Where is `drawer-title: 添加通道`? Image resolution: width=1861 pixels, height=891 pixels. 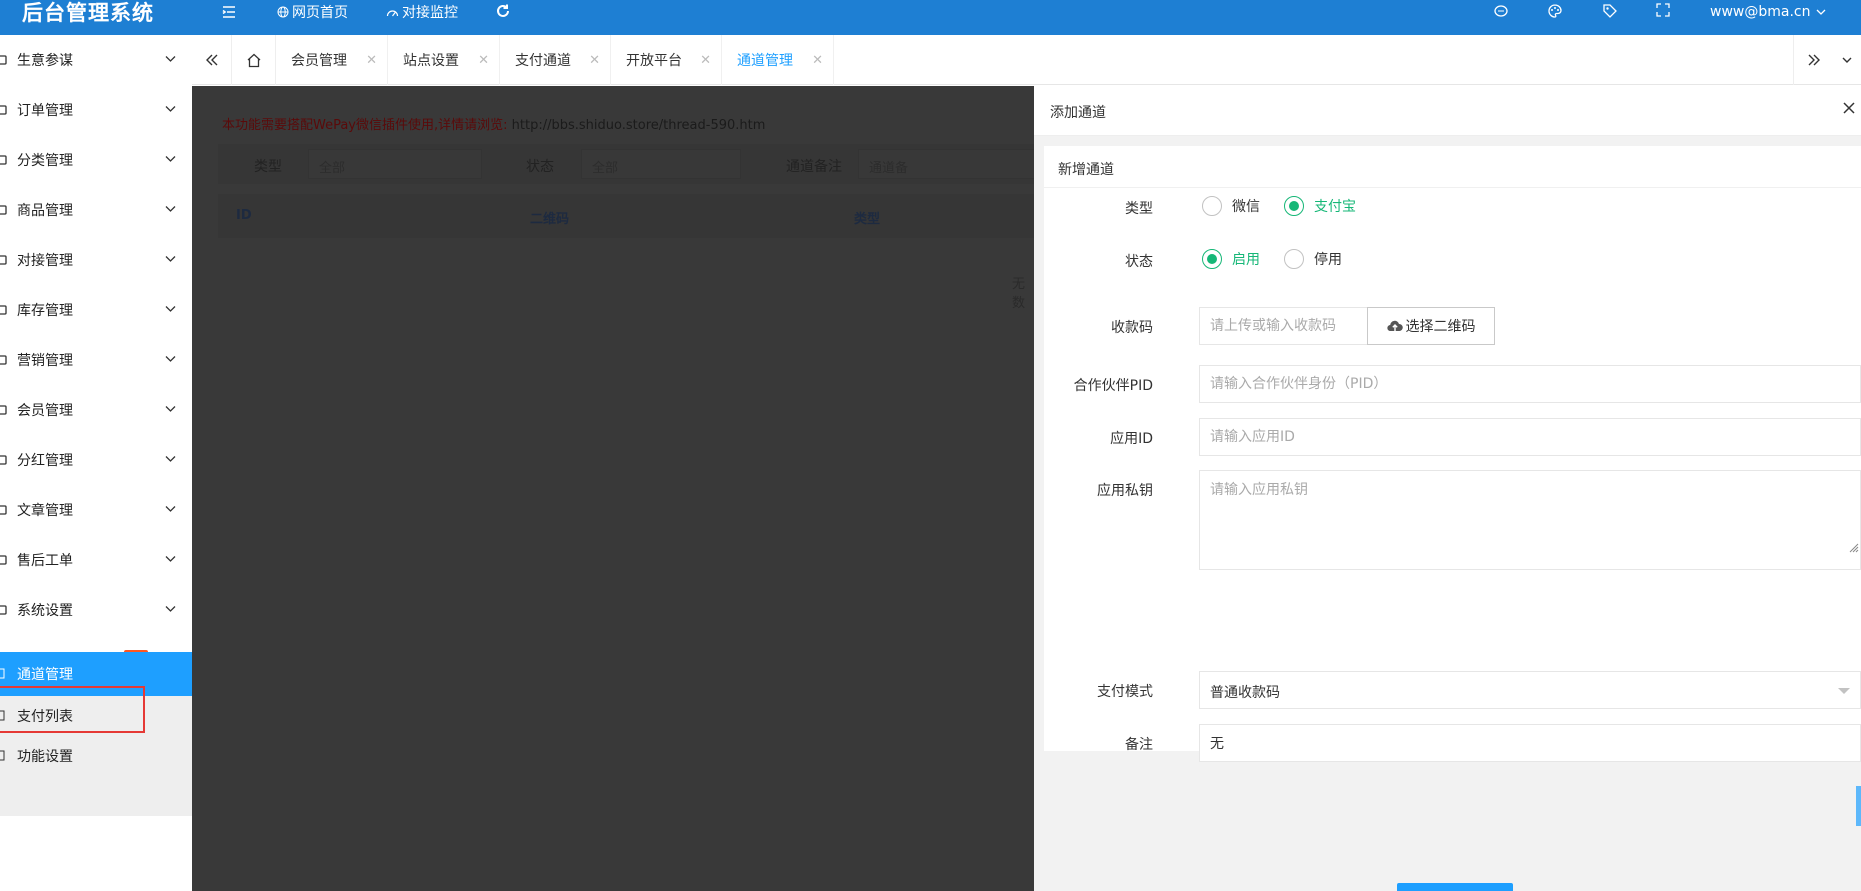 drawer-title: 添加通道 is located at coordinates (1078, 113).